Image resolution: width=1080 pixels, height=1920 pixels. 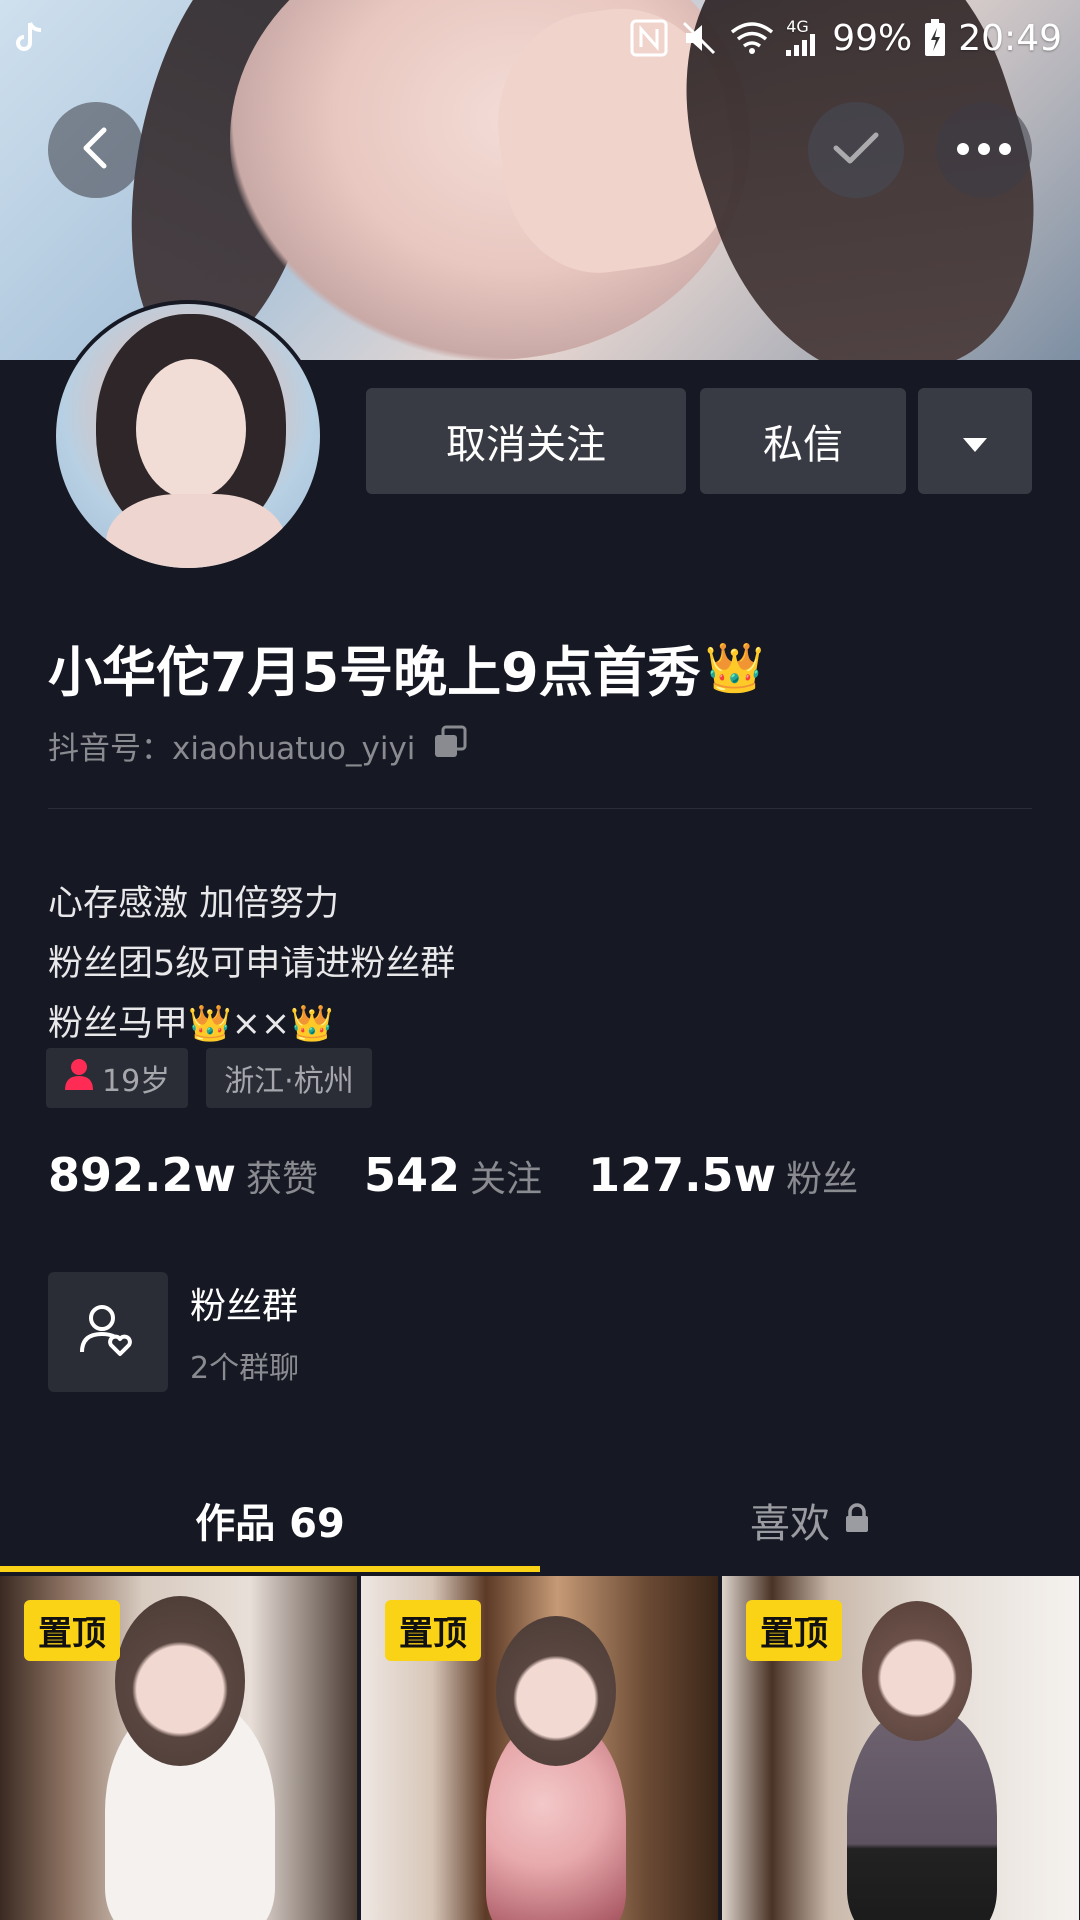 What do you see at coordinates (194, 904) in the screenshot?
I see `bio-line: 心存感激 加倍努力` at bounding box center [194, 904].